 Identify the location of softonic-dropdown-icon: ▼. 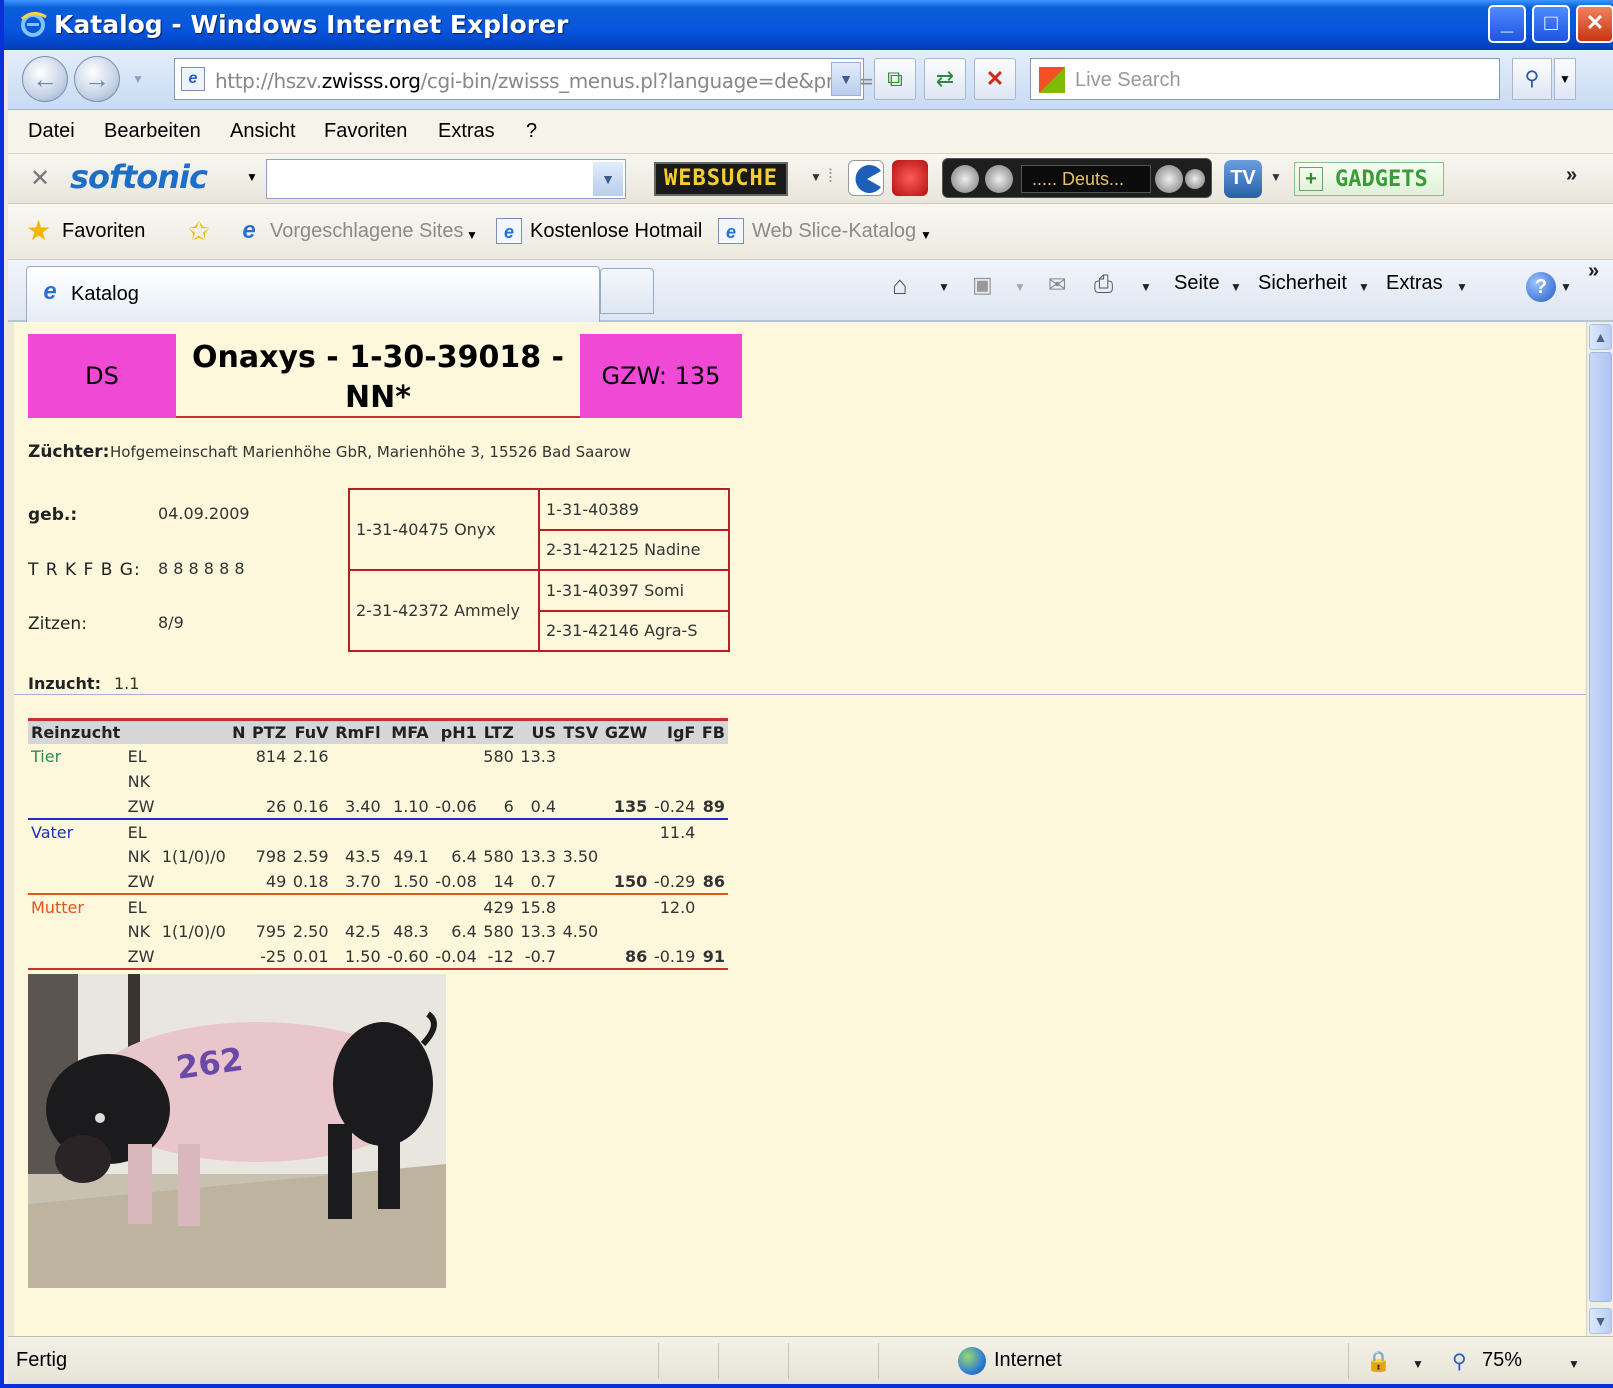
(252, 177).